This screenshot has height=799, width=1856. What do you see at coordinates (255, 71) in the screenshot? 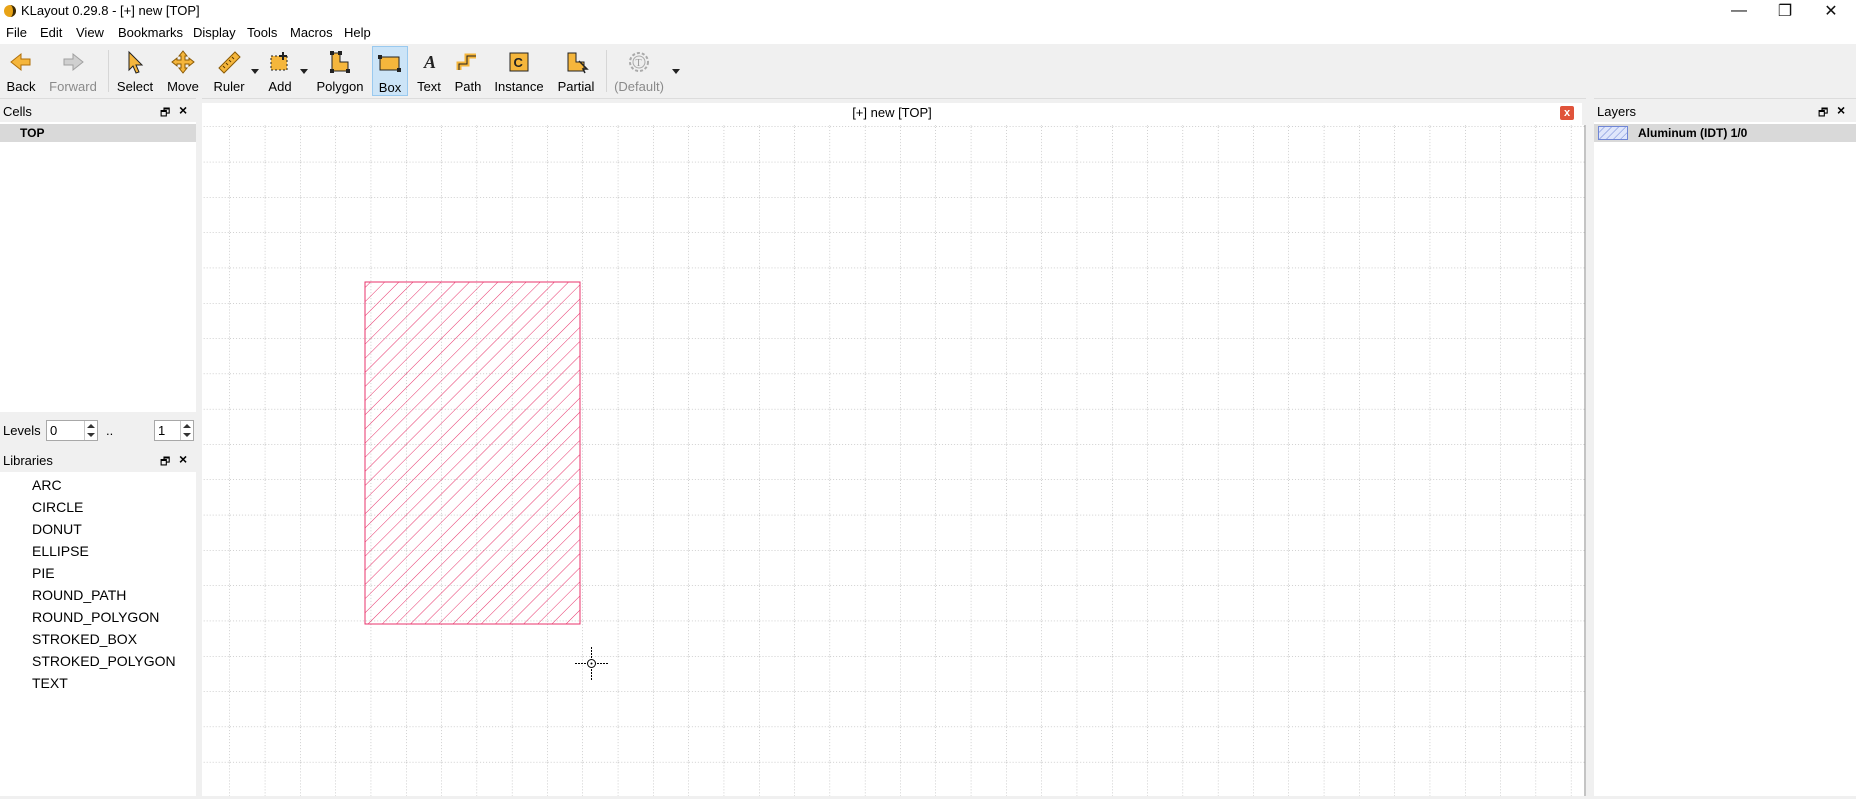
I see `ruler-dropdown-arrow-icon` at bounding box center [255, 71].